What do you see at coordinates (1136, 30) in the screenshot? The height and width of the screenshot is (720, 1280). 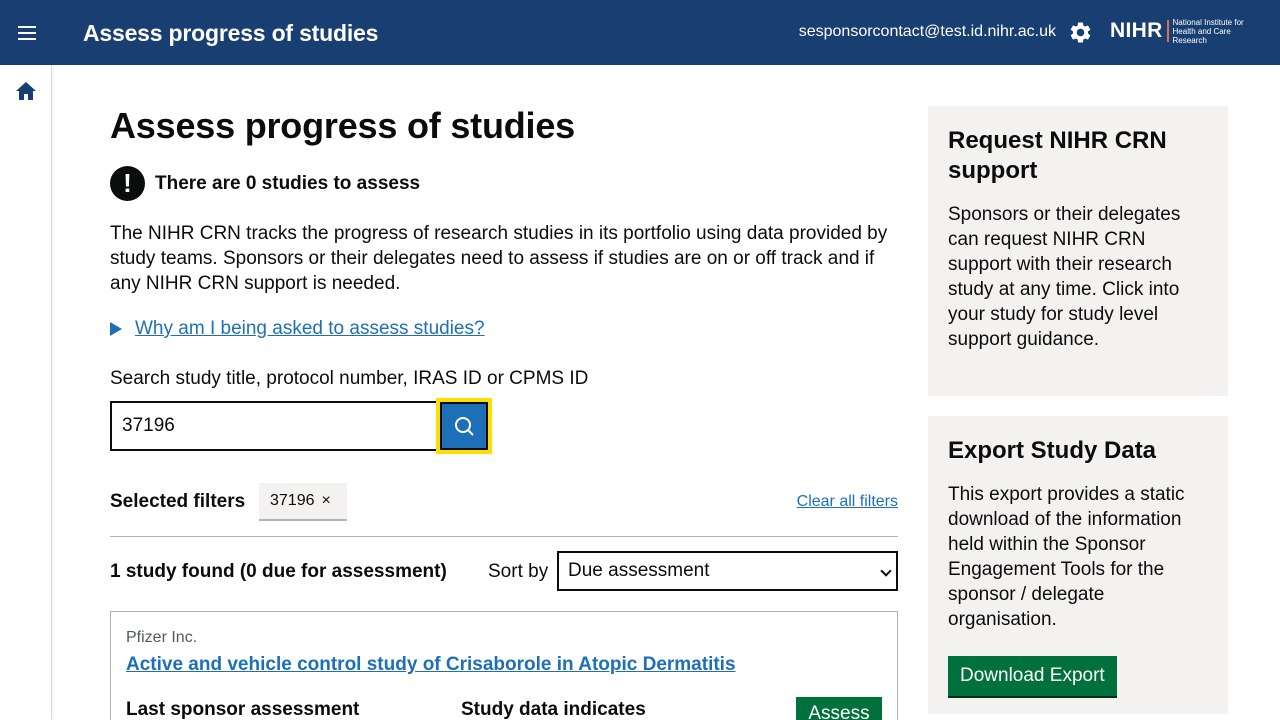 I see `logo-main-text: NIHR` at bounding box center [1136, 30].